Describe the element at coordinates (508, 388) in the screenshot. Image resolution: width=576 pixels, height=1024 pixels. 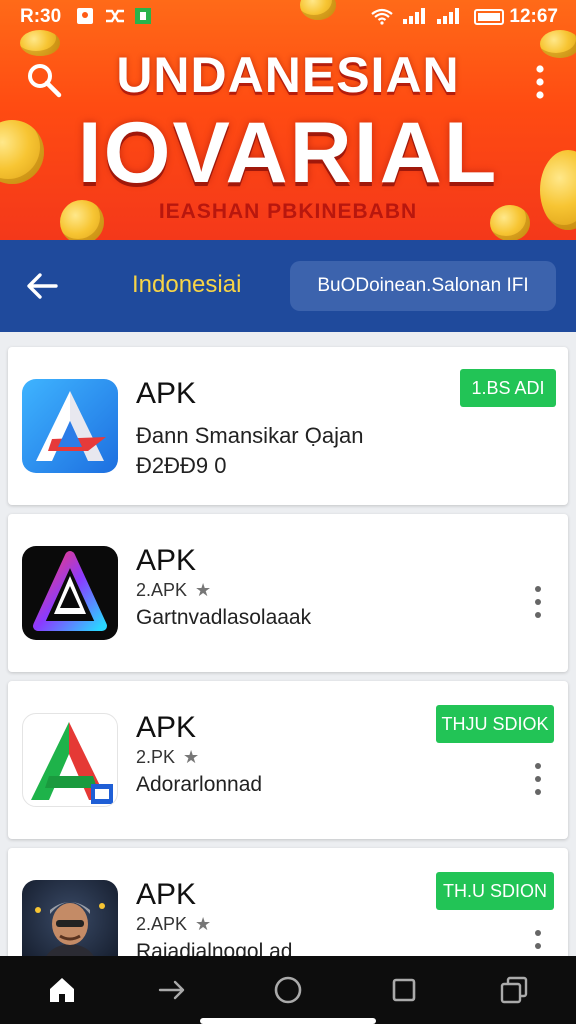
I see `install-button: 1.BS ADI` at that location.